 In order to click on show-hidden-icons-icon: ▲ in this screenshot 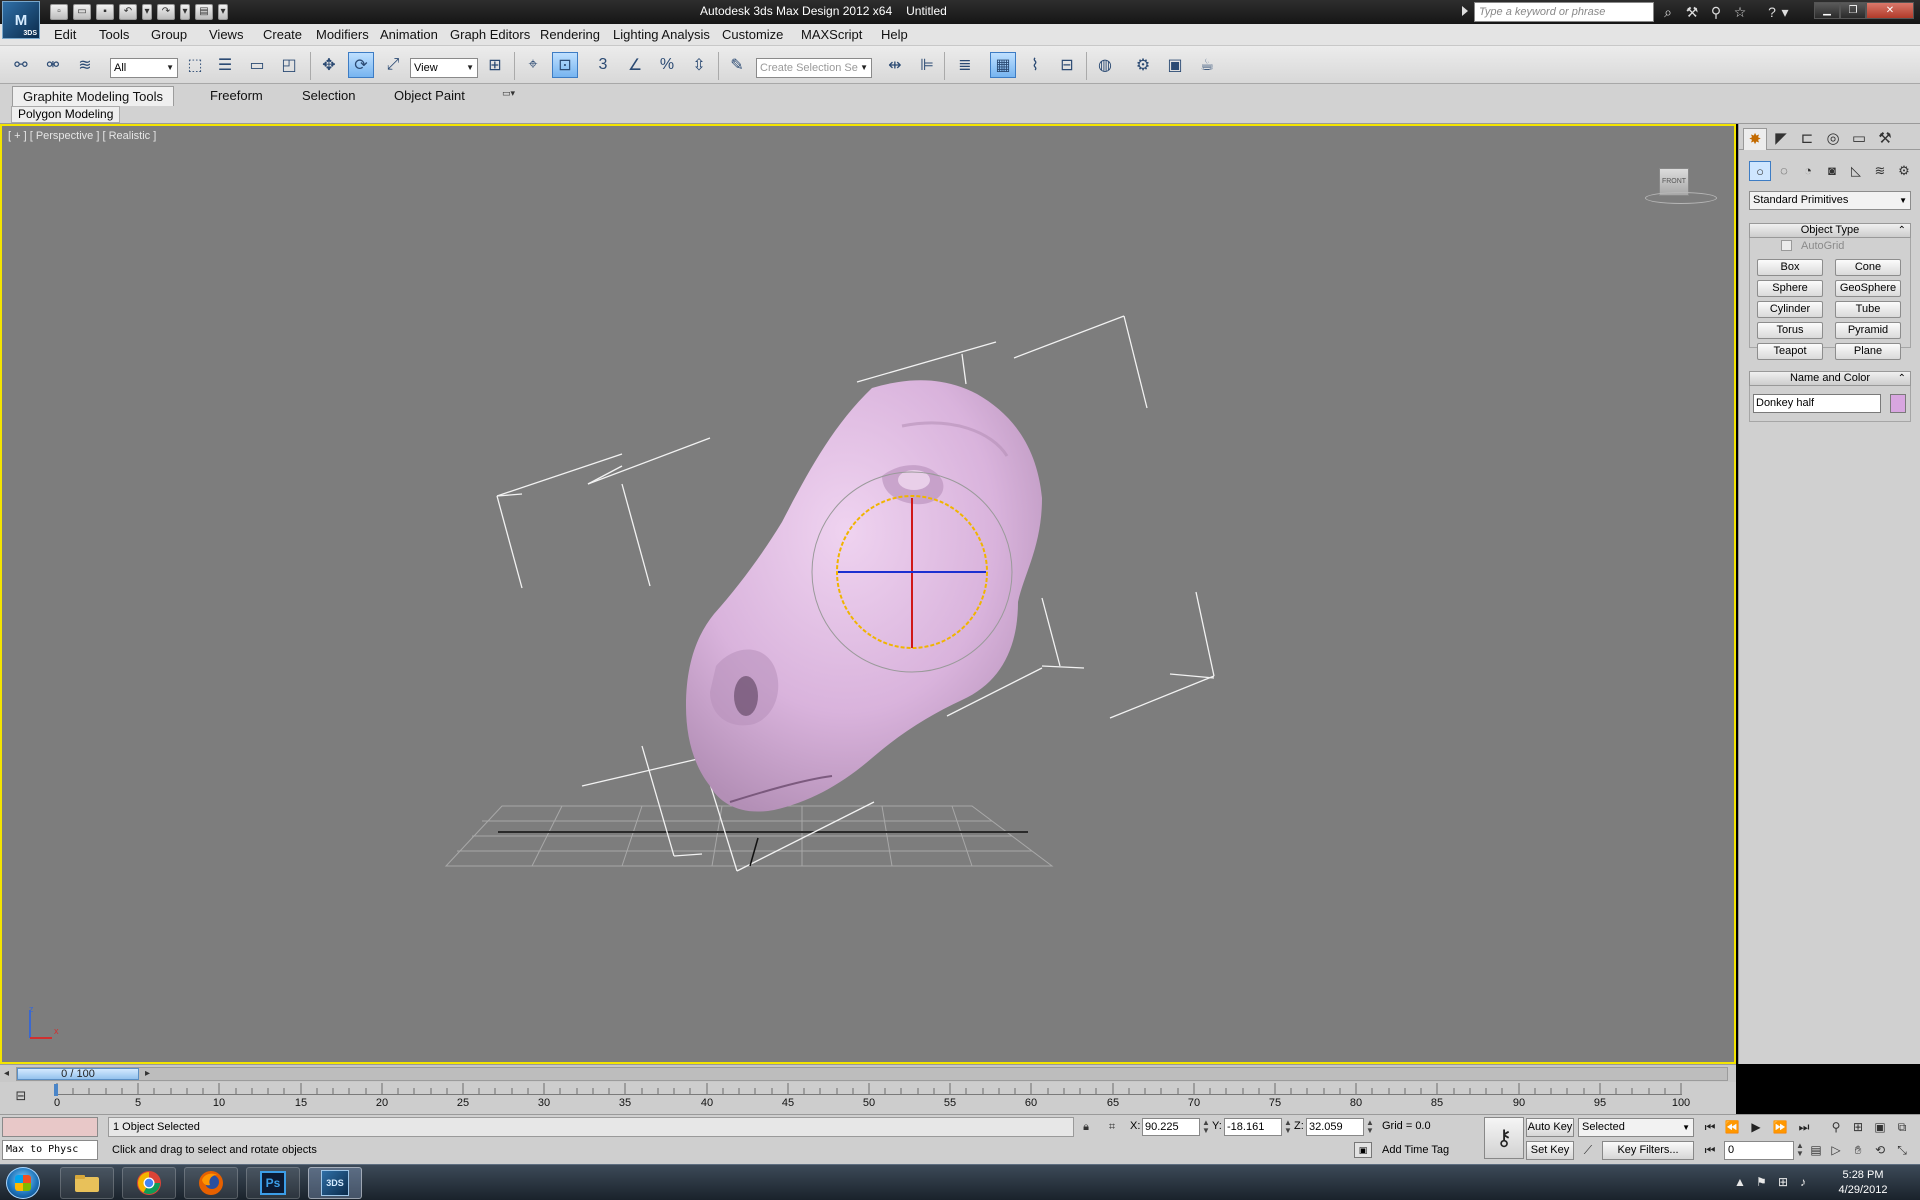, I will do `click(1740, 1182)`.